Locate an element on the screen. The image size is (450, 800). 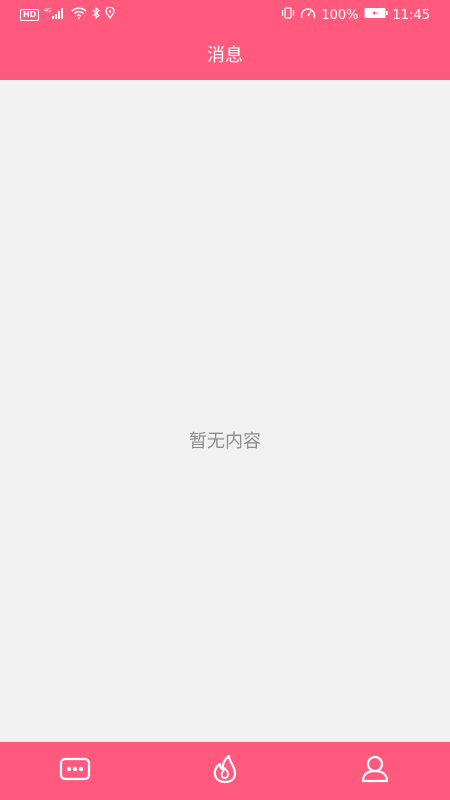
bluetooth-icon is located at coordinates (96, 14).